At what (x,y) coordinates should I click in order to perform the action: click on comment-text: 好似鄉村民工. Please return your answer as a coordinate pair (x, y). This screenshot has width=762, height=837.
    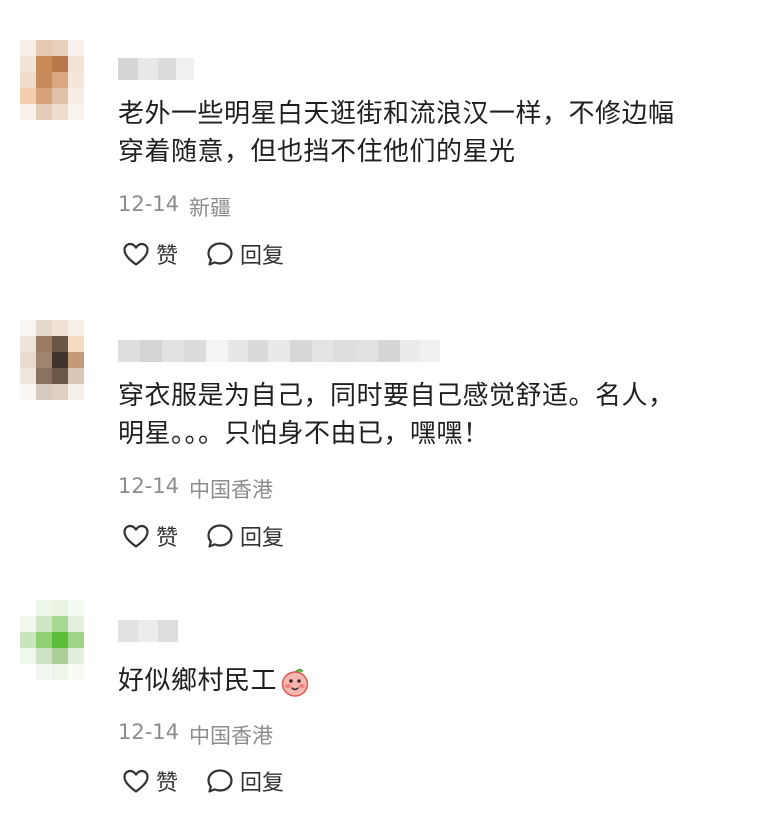
    Looking at the image, I should click on (423, 681).